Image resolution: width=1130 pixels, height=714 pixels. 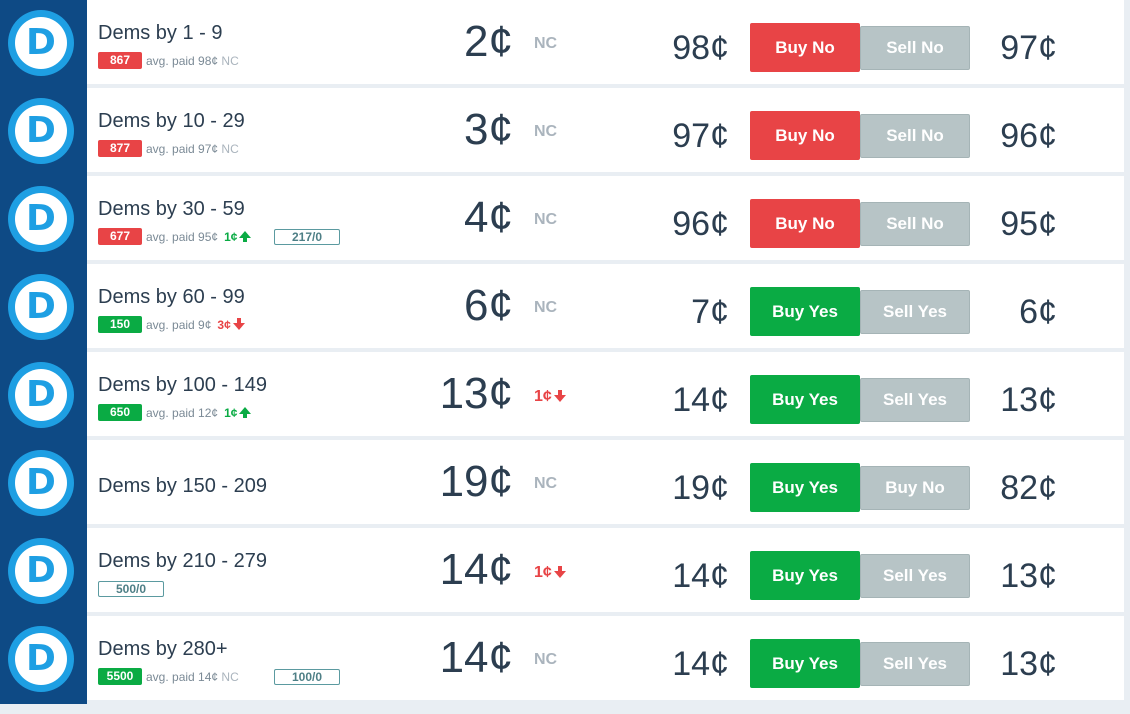 What do you see at coordinates (307, 677) in the screenshot?
I see `open-orders-badge: 100/0` at bounding box center [307, 677].